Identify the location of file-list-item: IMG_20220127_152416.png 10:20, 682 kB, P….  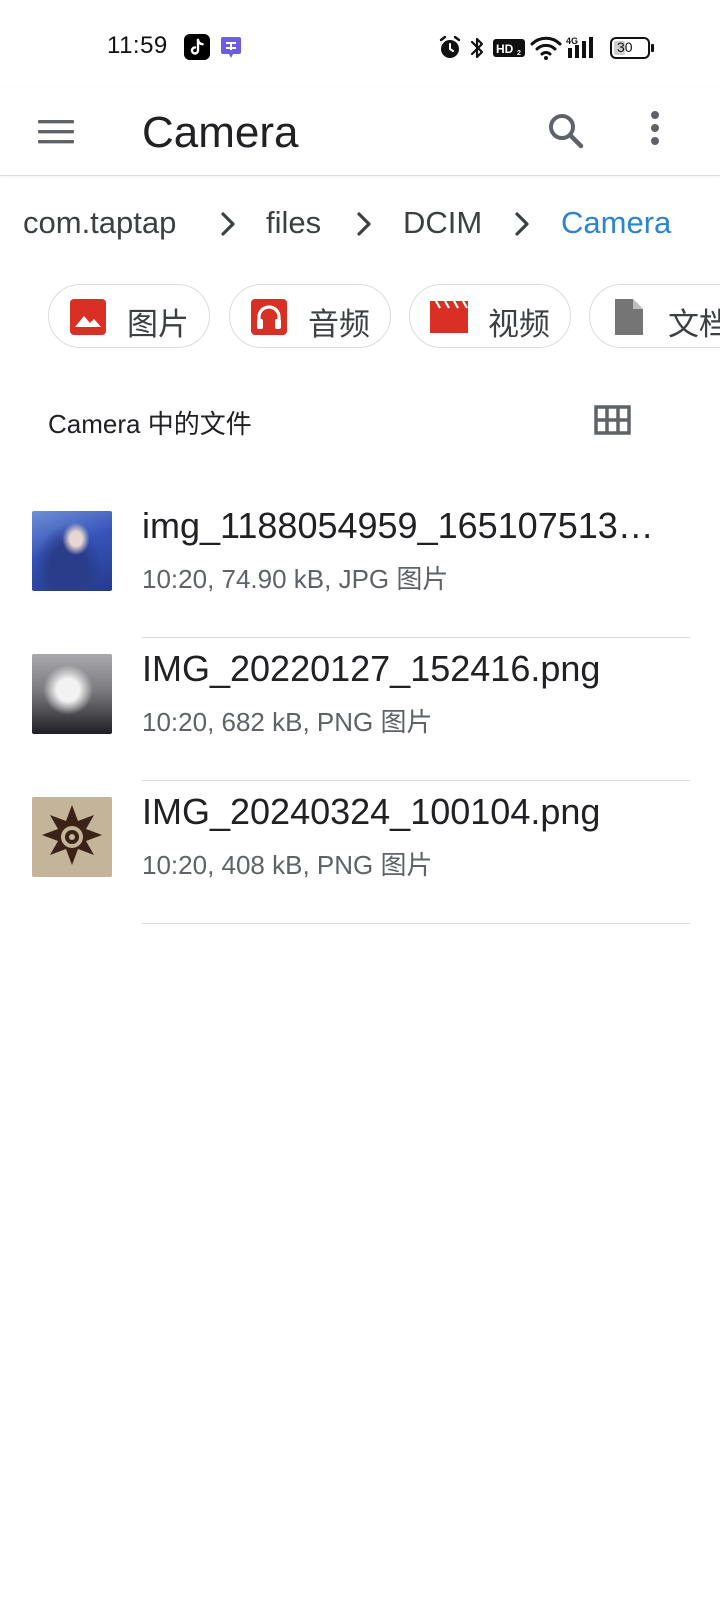
(360, 709).